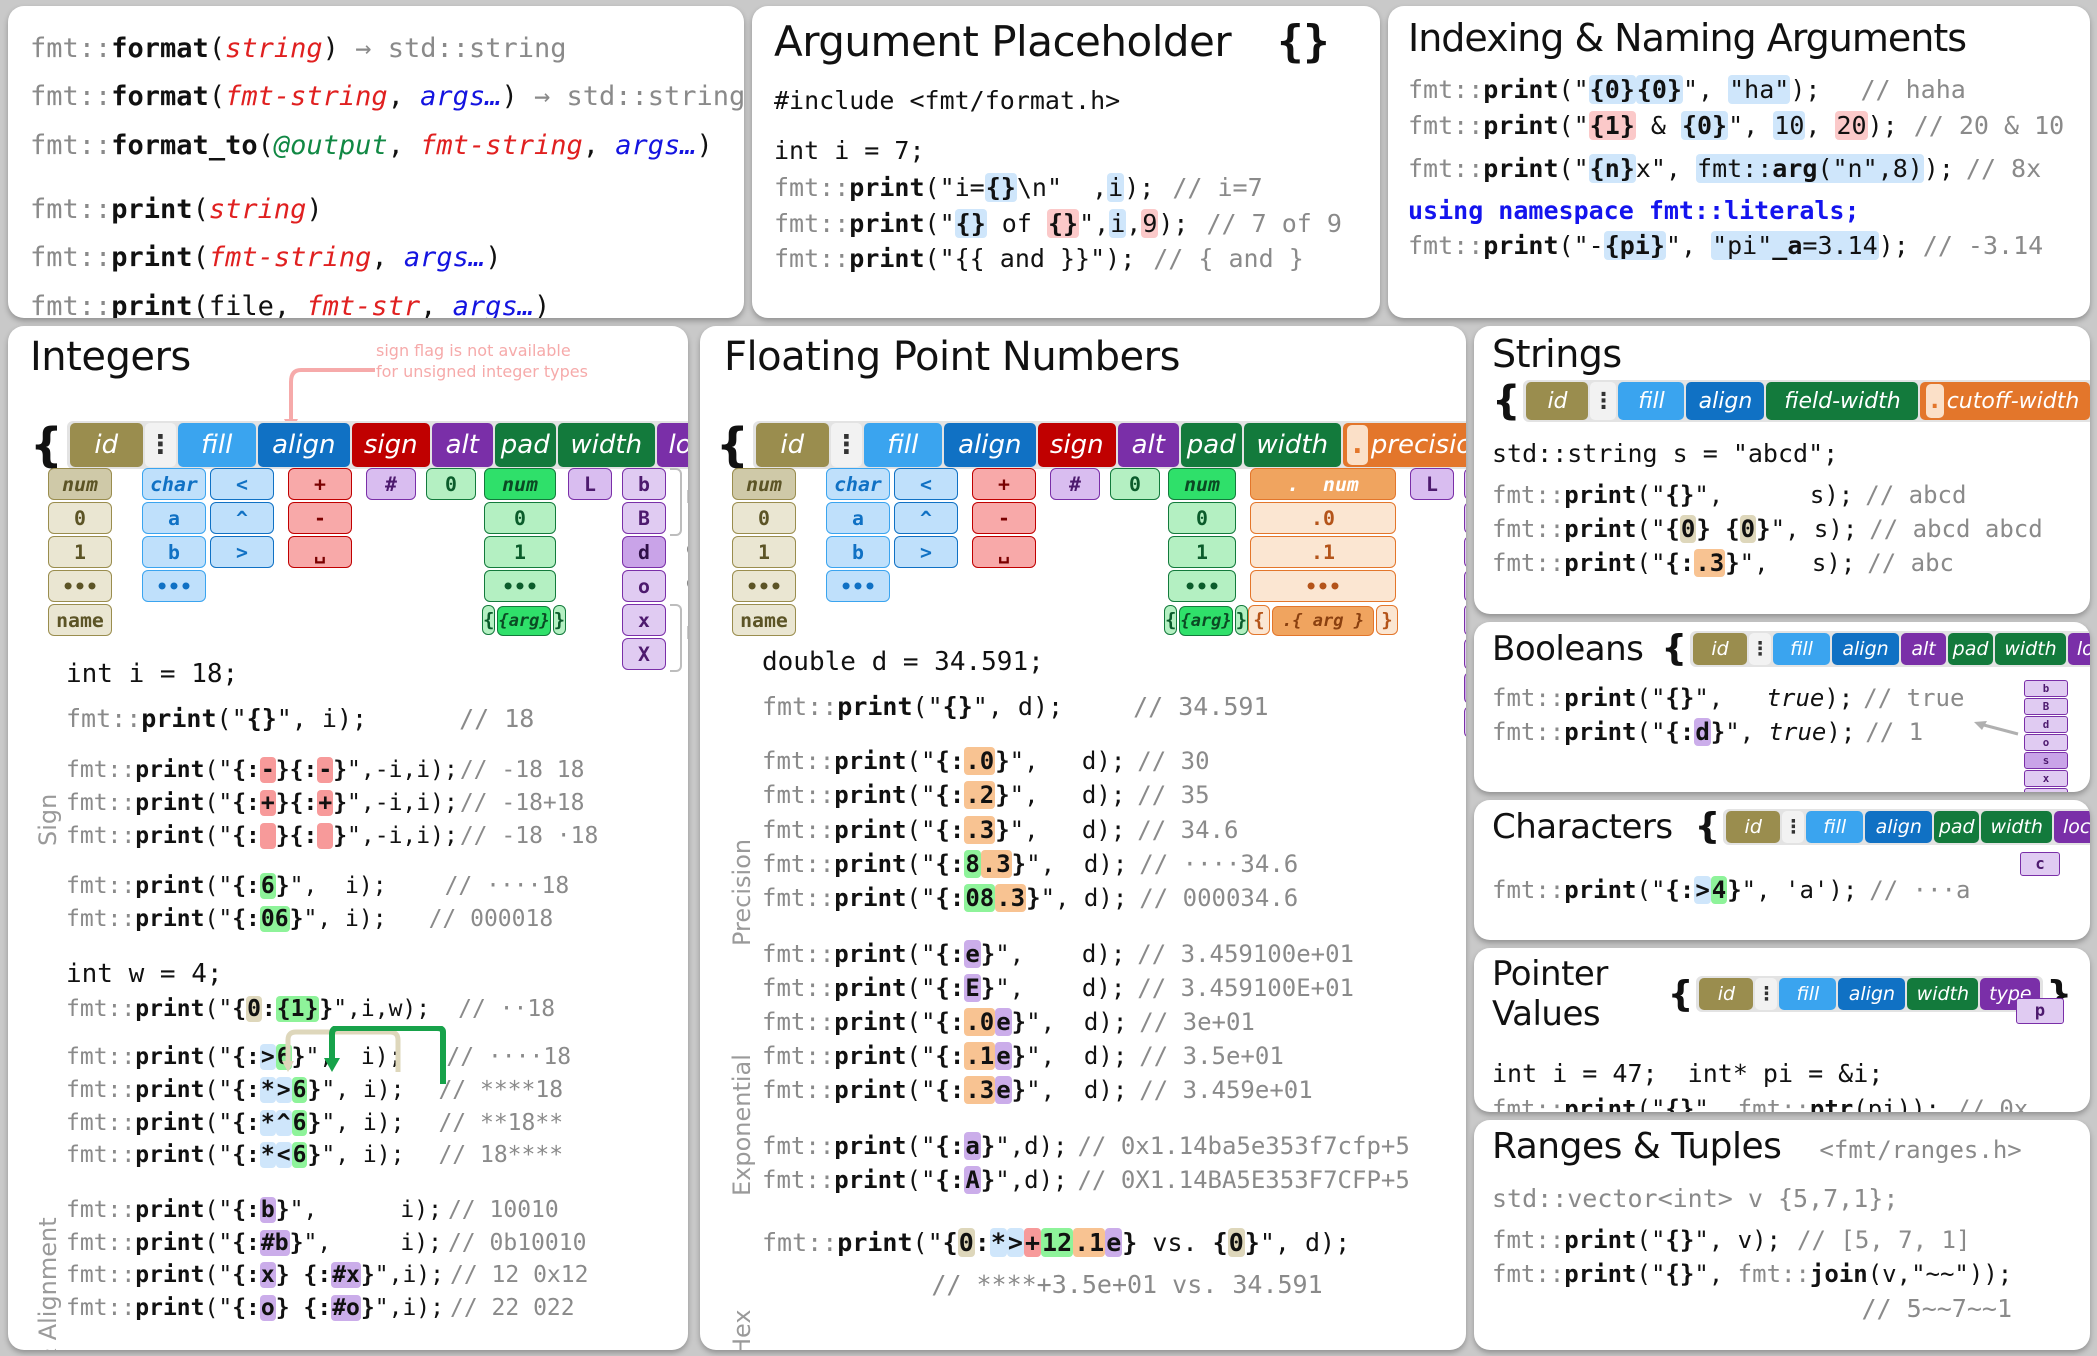 The image size is (2097, 1356). What do you see at coordinates (2046, 724) in the screenshot?
I see `type-option: d` at bounding box center [2046, 724].